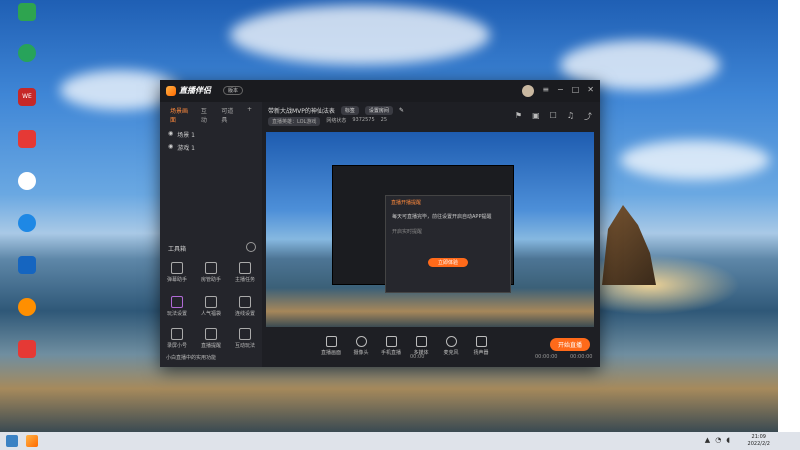 The width and height of the screenshot is (800, 450). I want to click on microphone-button: 麦克风, so click(451, 346).